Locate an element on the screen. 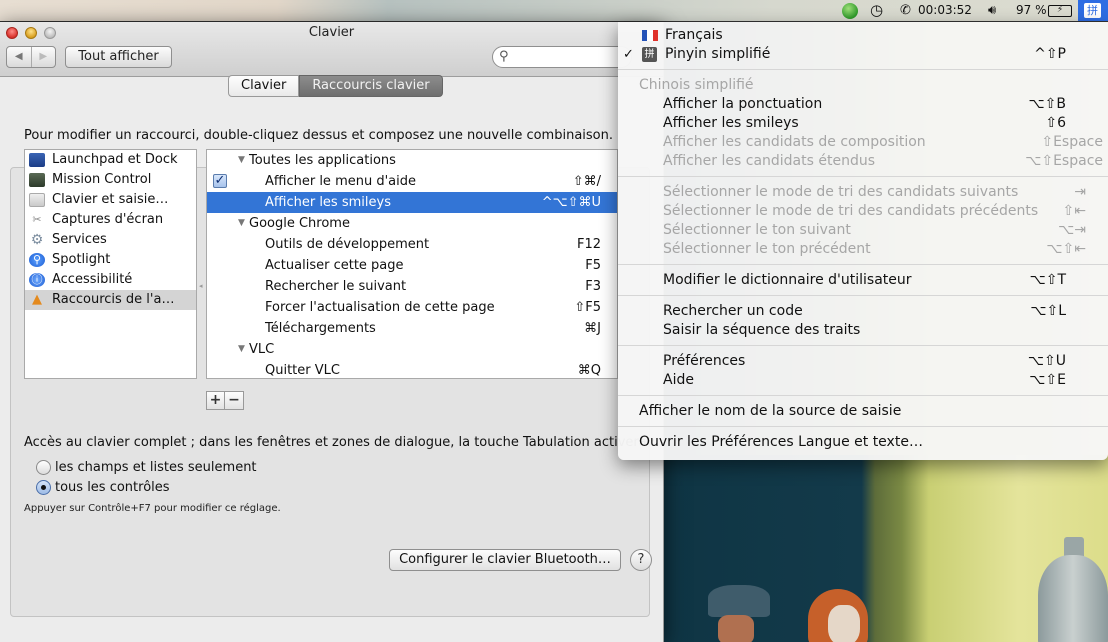  shortcut-key: F12 is located at coordinates (589, 244).